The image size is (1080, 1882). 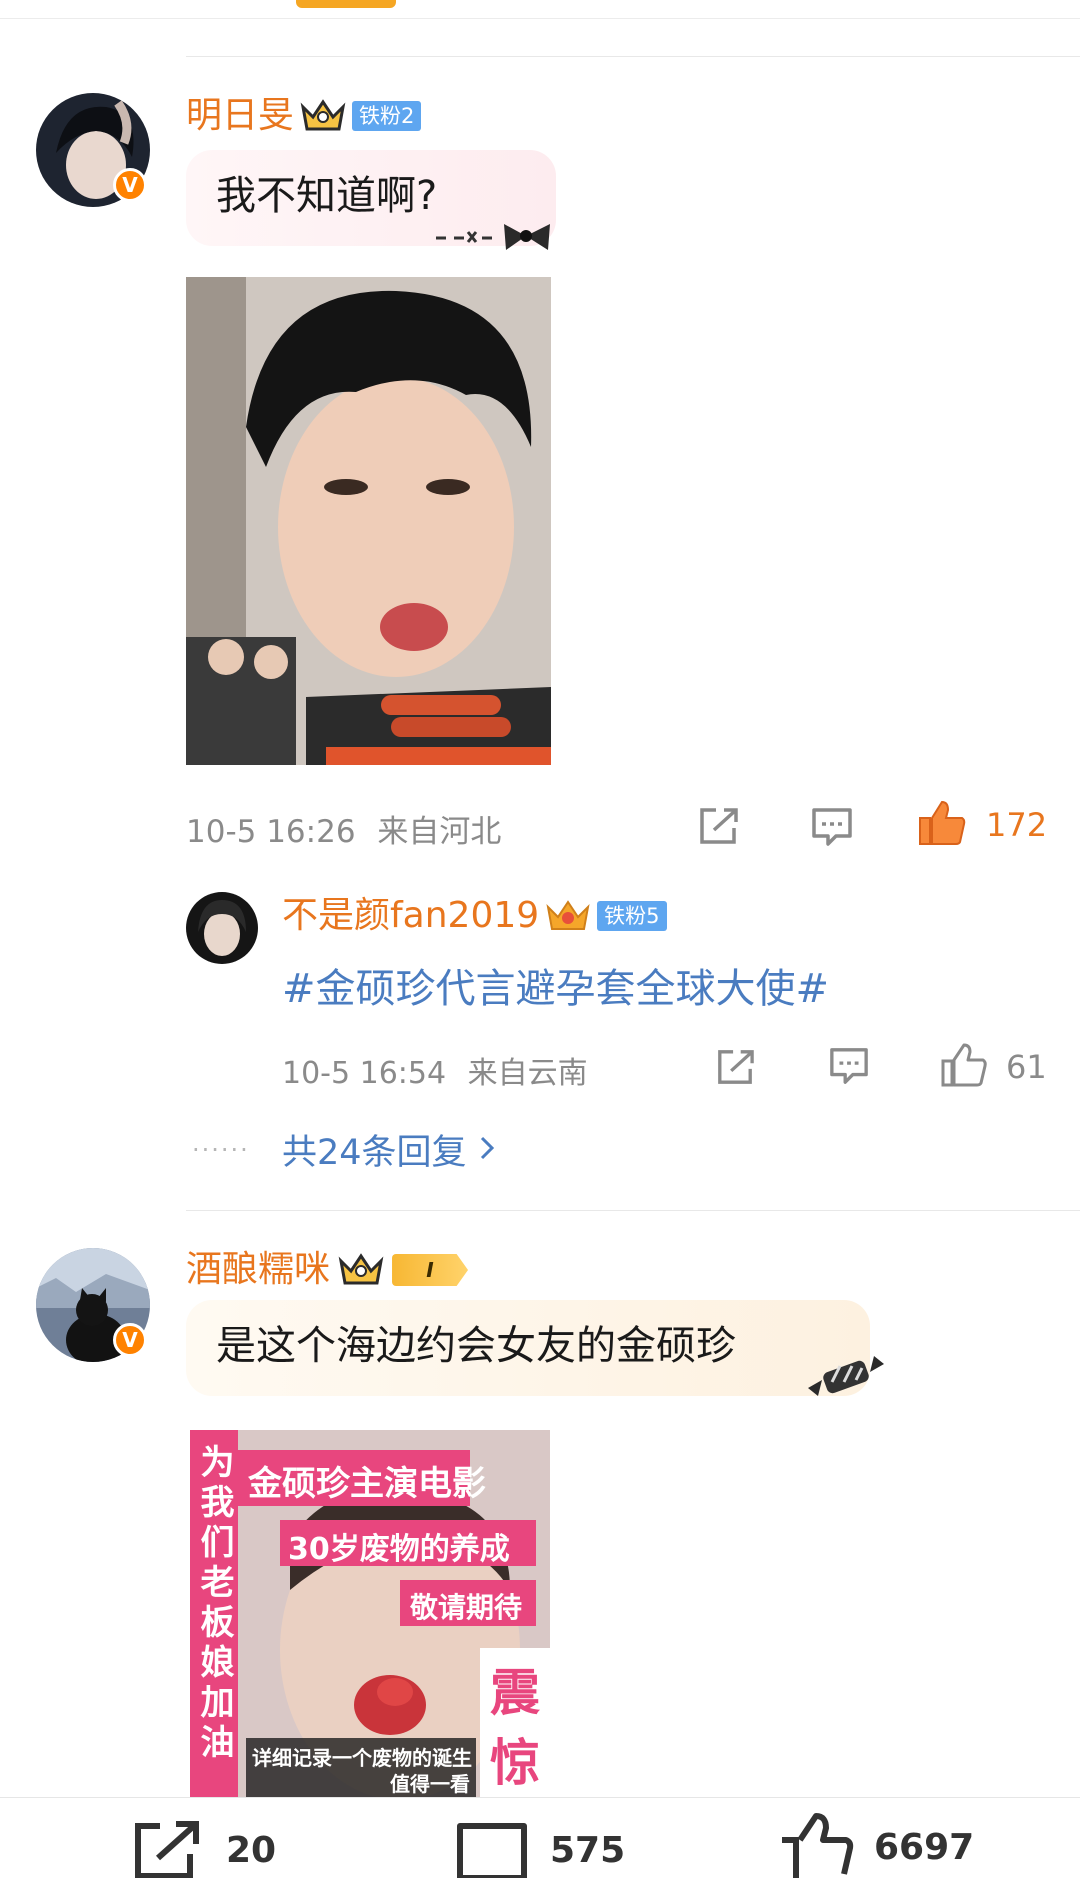 What do you see at coordinates (367, 1484) in the screenshot?
I see `poster-title: 金硕珍主演电影` at bounding box center [367, 1484].